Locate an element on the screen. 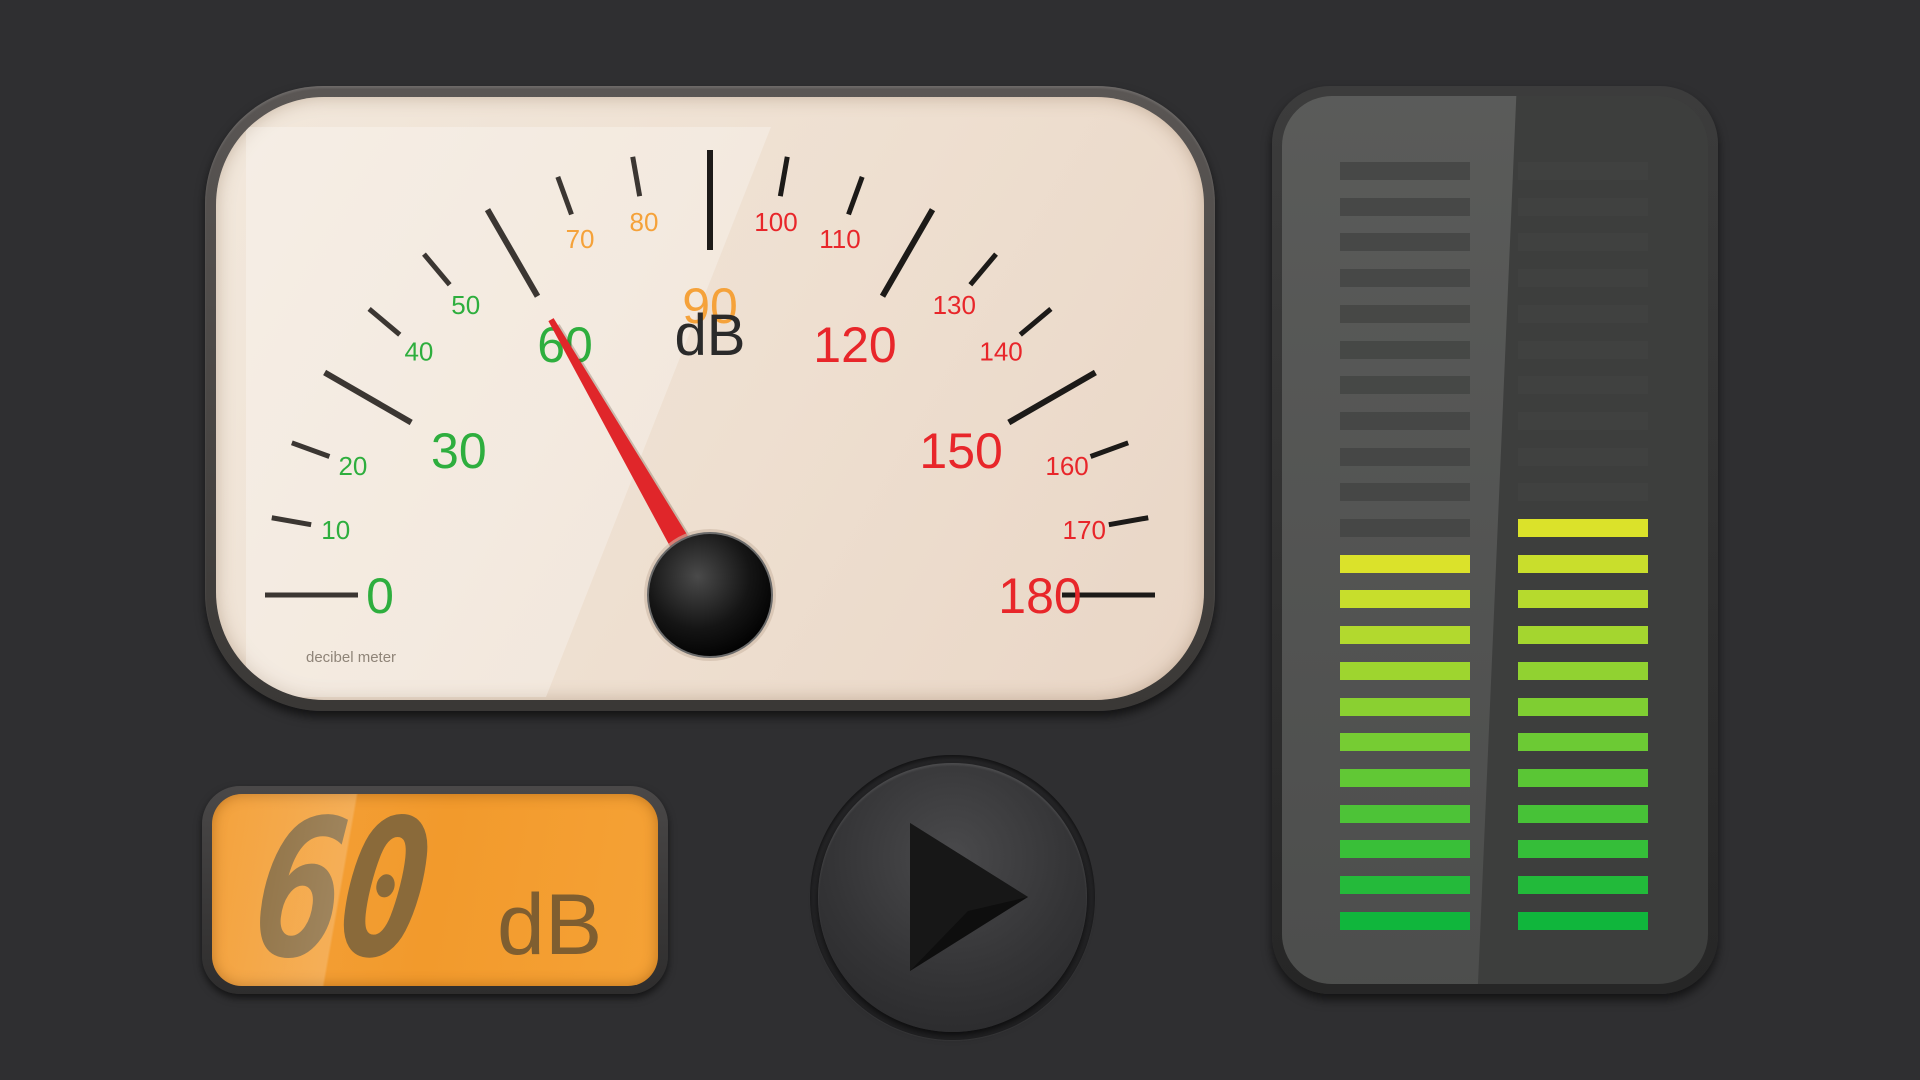 This screenshot has height=1080, width=1920. readout-unit: dB is located at coordinates (550, 925).